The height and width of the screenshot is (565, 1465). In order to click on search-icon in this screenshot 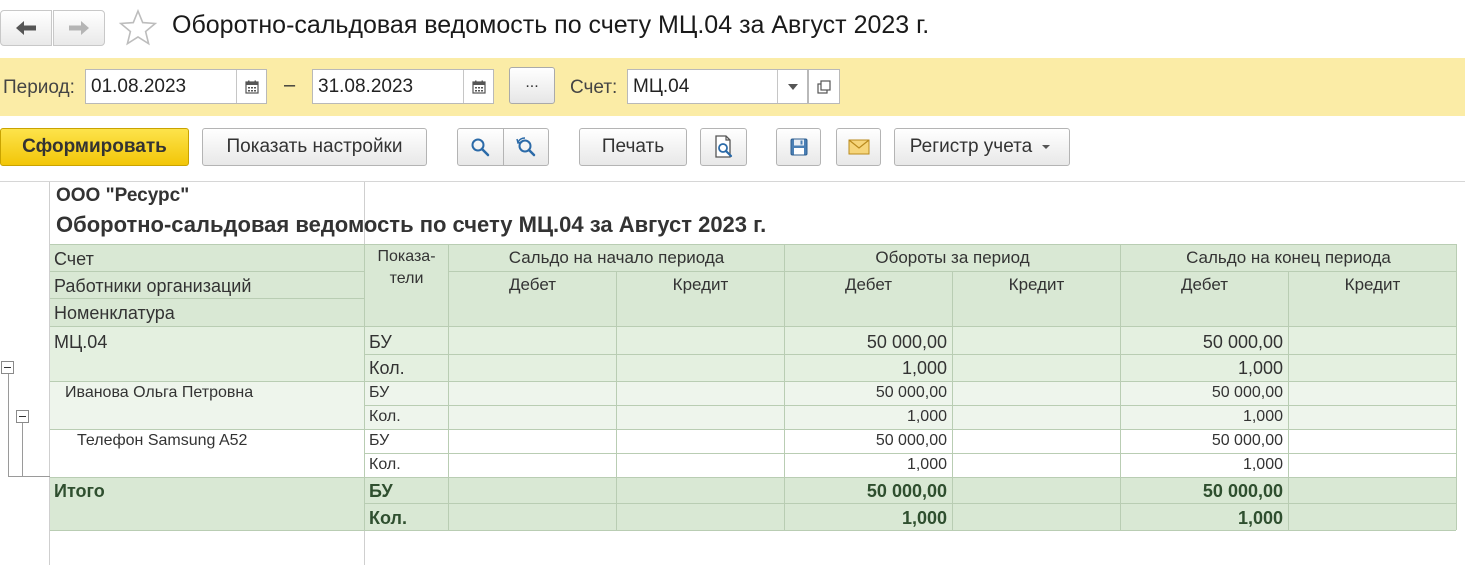, I will do `click(480, 147)`.